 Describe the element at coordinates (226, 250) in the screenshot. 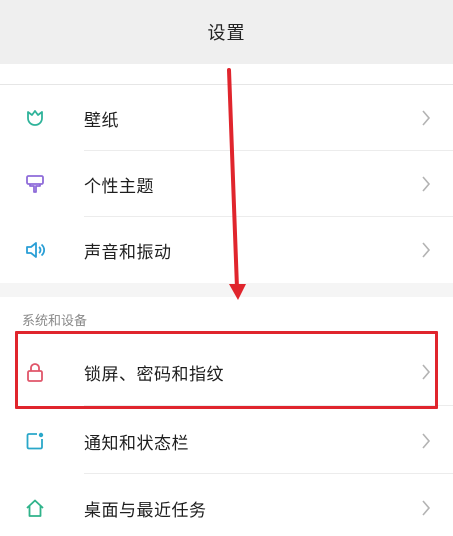

I see `settings-item-sound-vibration: 声音和振动` at that location.